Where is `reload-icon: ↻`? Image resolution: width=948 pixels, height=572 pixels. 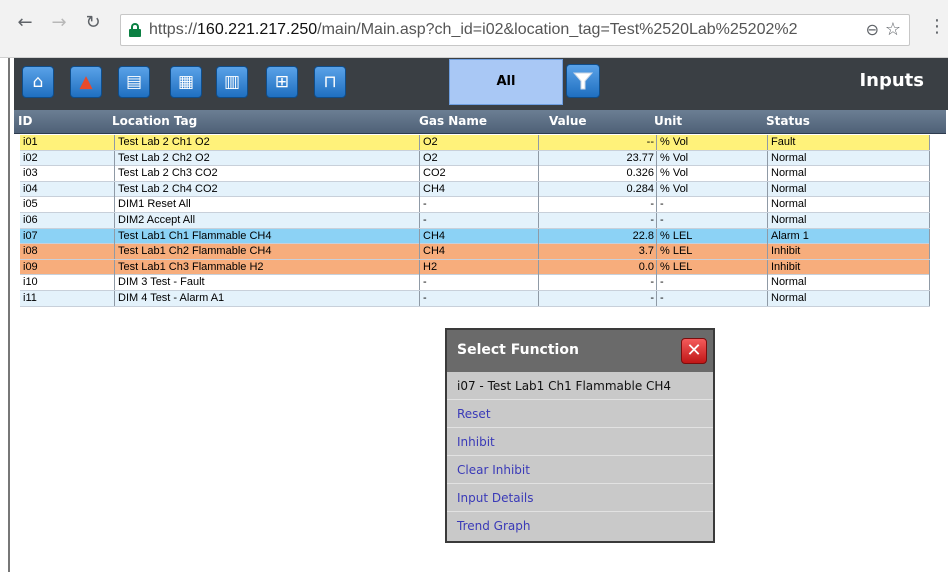
reload-icon: ↻ is located at coordinates (93, 23).